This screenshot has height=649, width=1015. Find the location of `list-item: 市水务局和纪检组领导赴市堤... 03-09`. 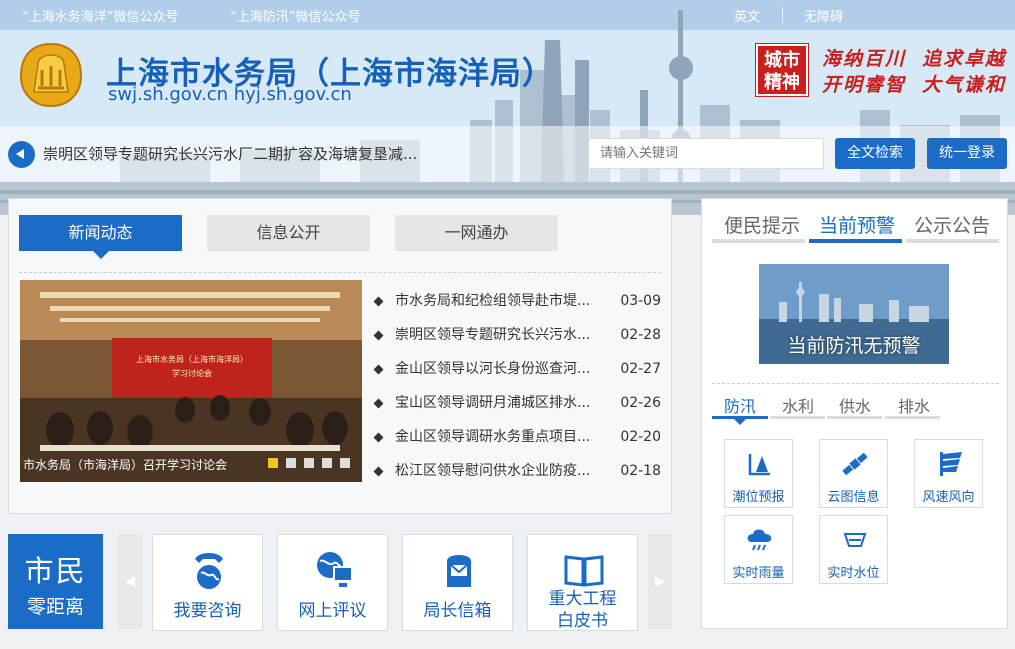

list-item: 市水务局和纪检组领导赴市堤... 03-09 is located at coordinates (518, 301).